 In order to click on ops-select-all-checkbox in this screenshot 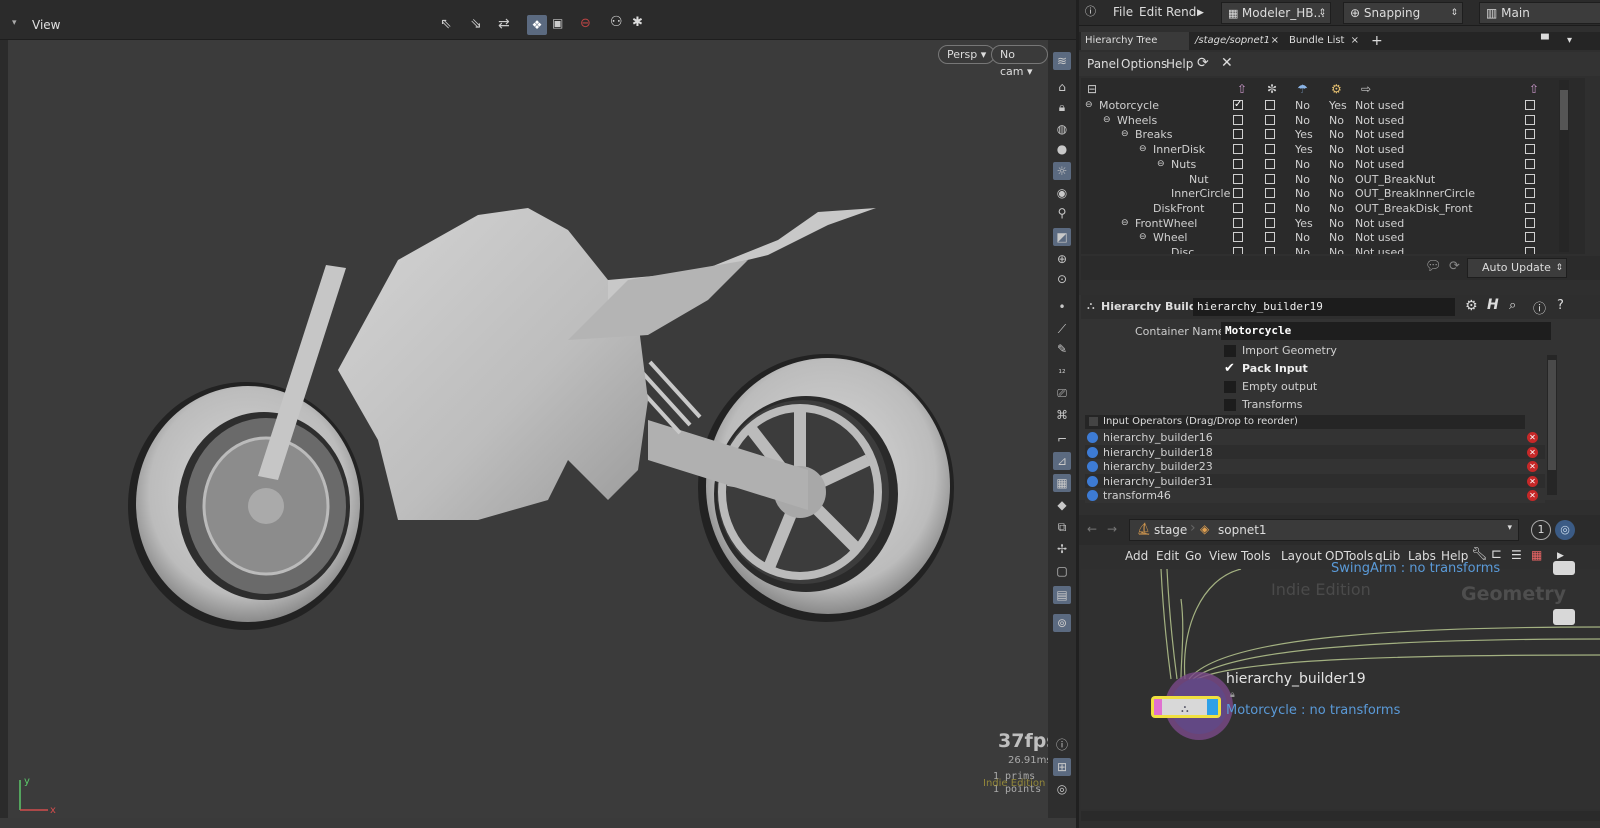, I will do `click(1093, 421)`.